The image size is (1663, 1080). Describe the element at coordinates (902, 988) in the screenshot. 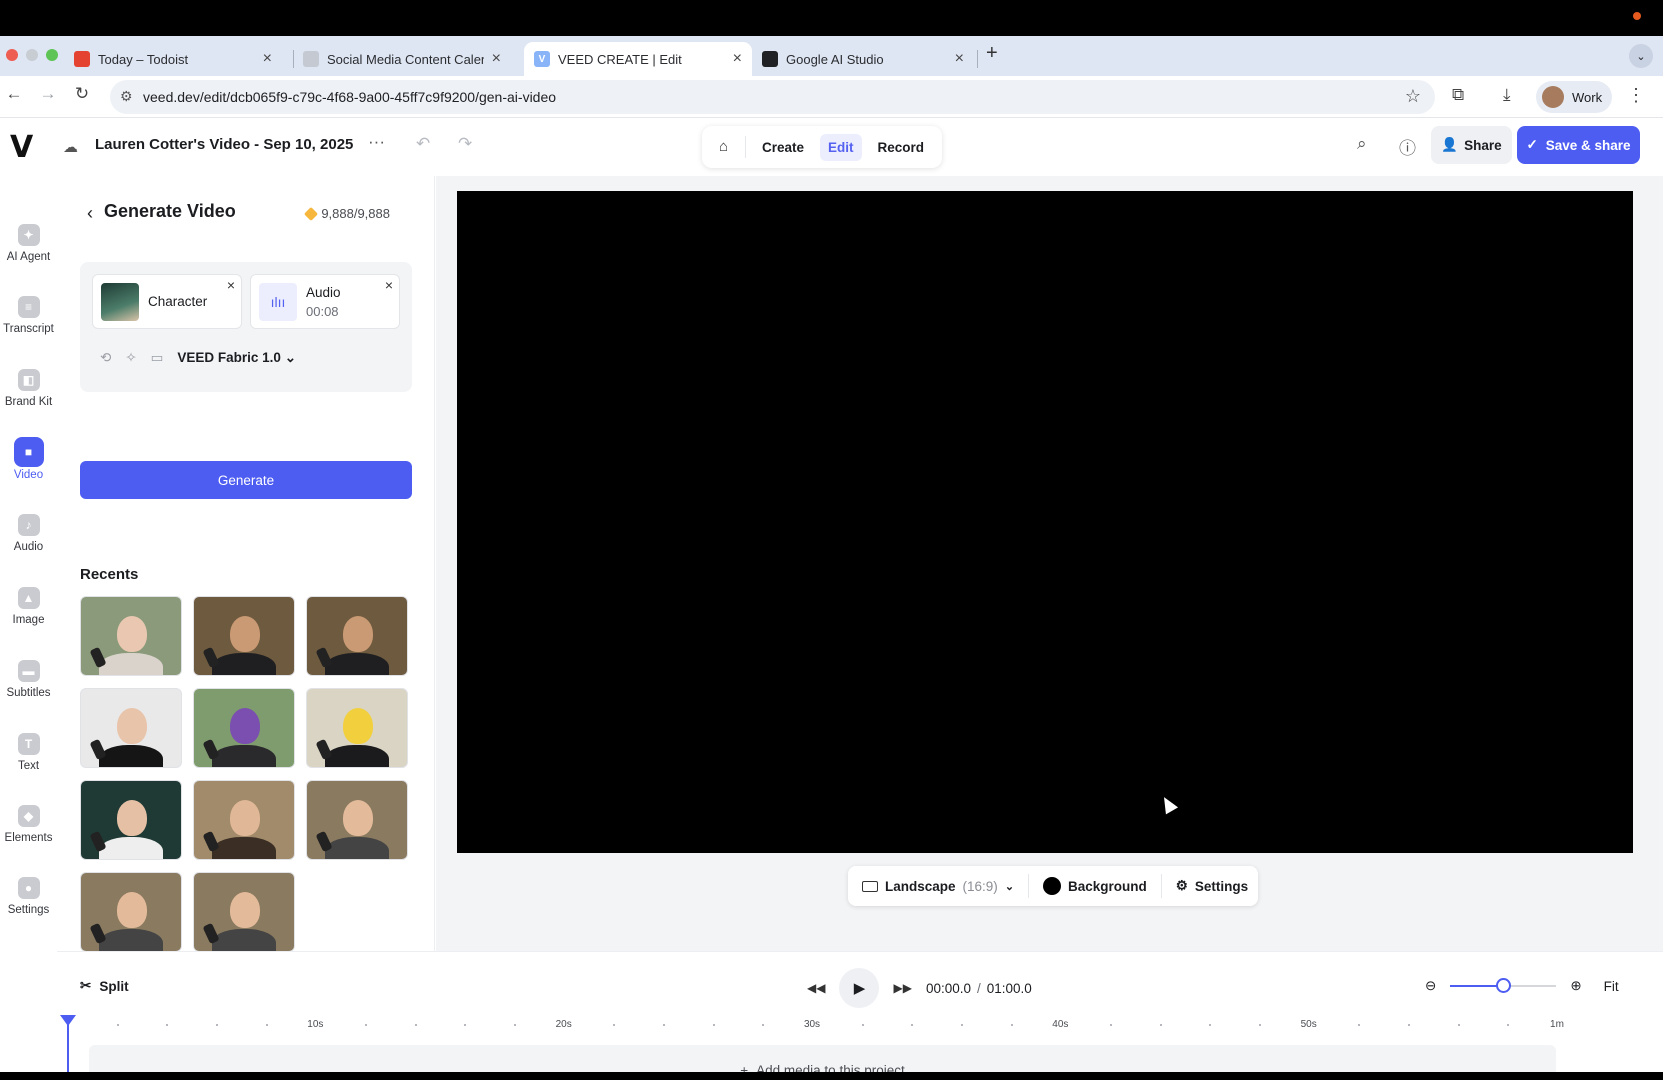

I see `fast-forward-icon: ▶▶` at that location.